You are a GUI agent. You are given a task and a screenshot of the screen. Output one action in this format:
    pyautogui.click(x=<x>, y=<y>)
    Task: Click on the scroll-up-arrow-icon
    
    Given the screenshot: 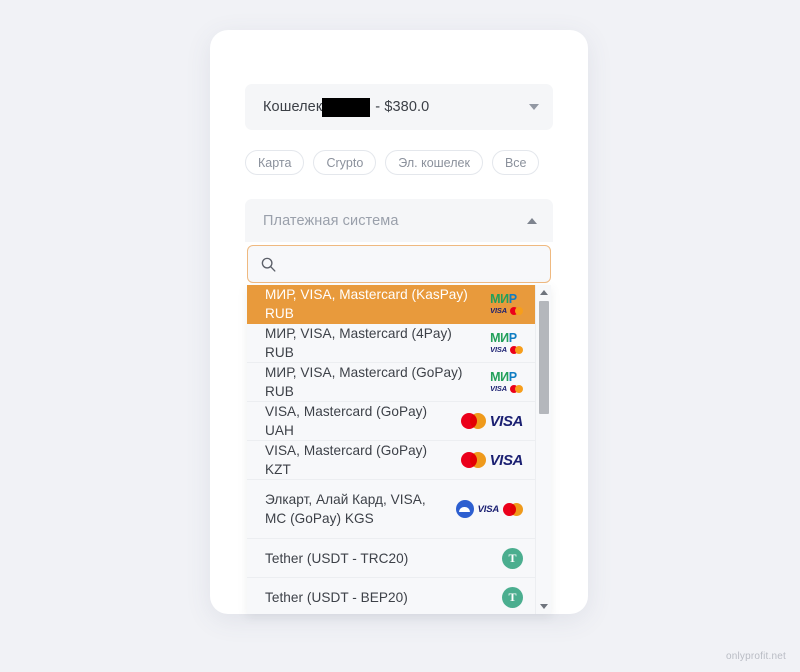 What is the action you would take?
    pyautogui.click(x=544, y=292)
    